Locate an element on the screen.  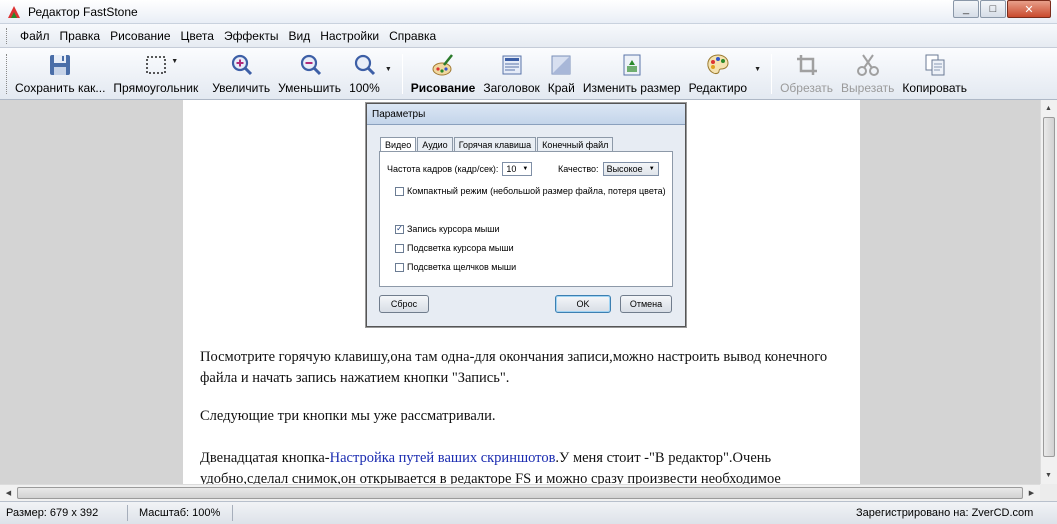
fps-select: 10 ▼ is located at coordinates (517, 169).